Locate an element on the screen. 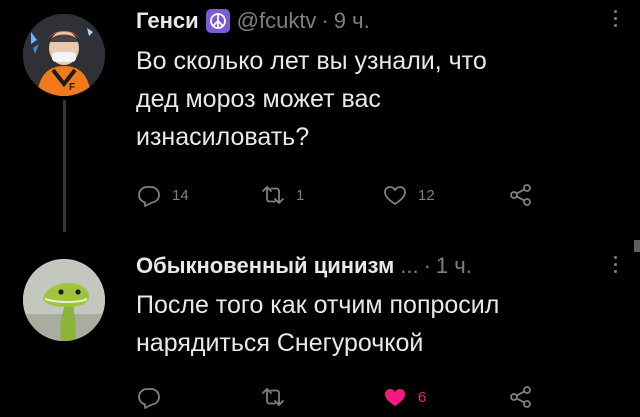  retweet-count: 1 is located at coordinates (300, 195).